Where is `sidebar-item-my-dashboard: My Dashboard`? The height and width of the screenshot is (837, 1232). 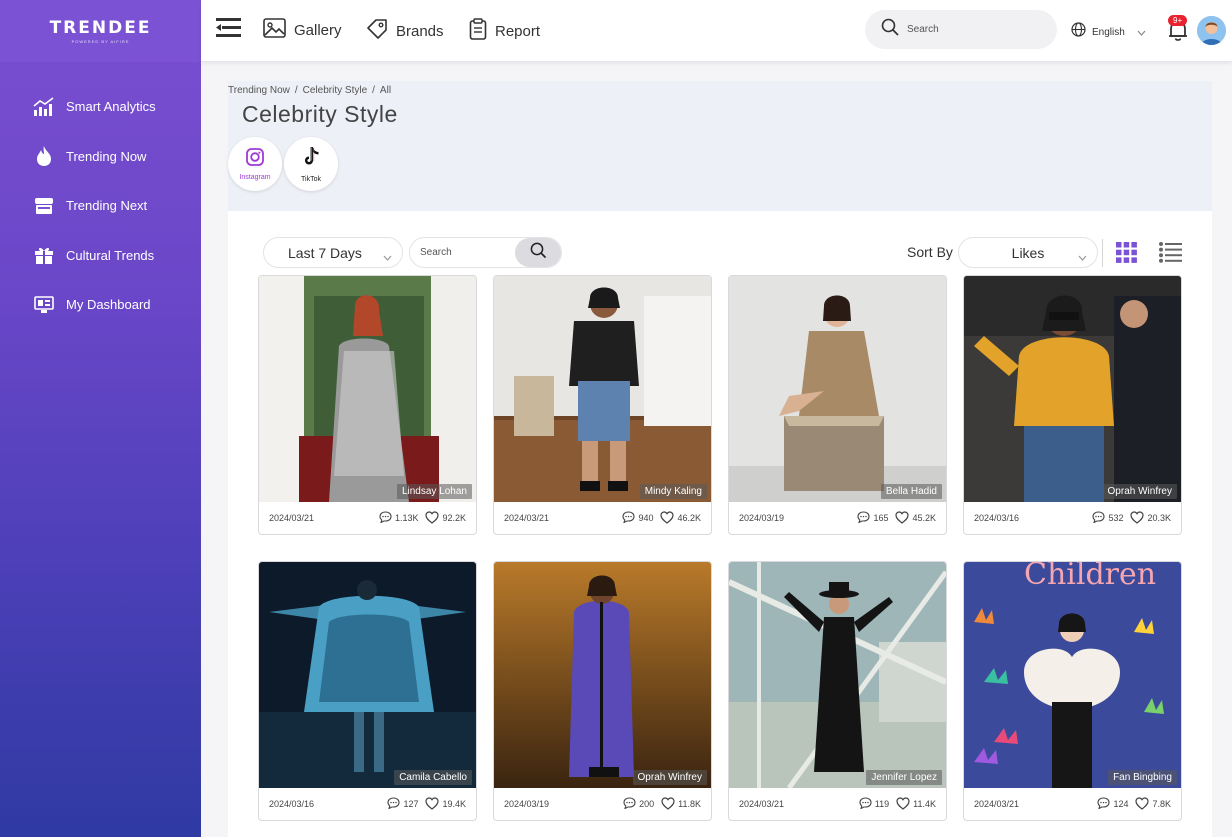
sidebar-item-my-dashboard: My Dashboard is located at coordinates (100, 305).